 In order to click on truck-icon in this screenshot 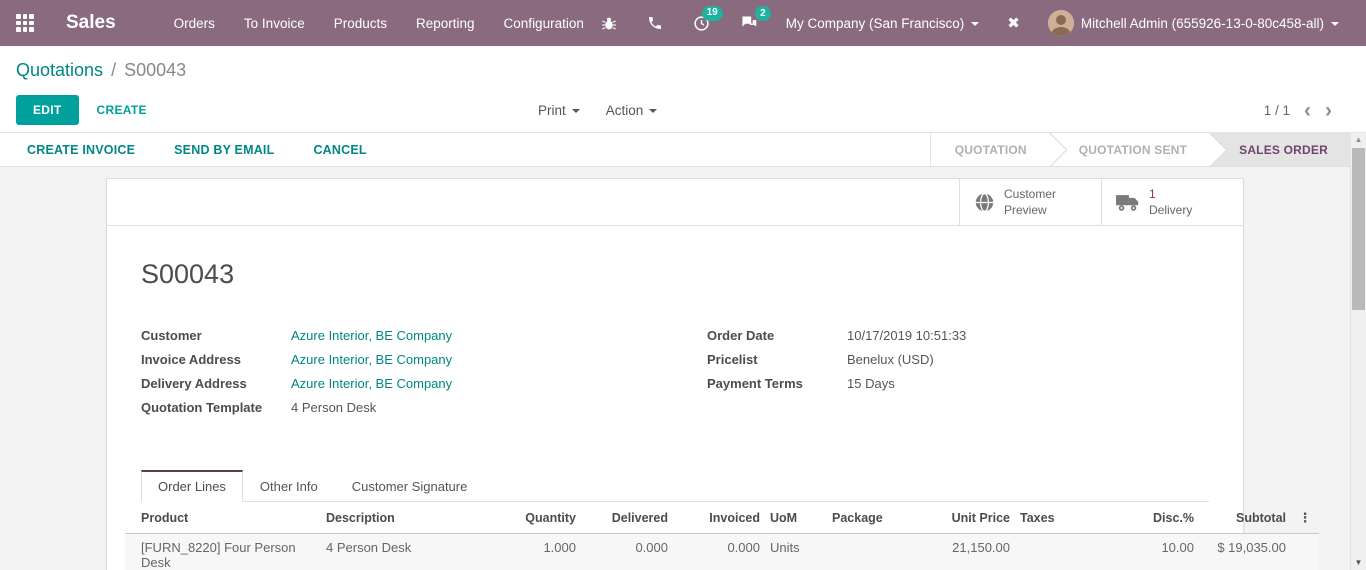, I will do `click(1127, 202)`.